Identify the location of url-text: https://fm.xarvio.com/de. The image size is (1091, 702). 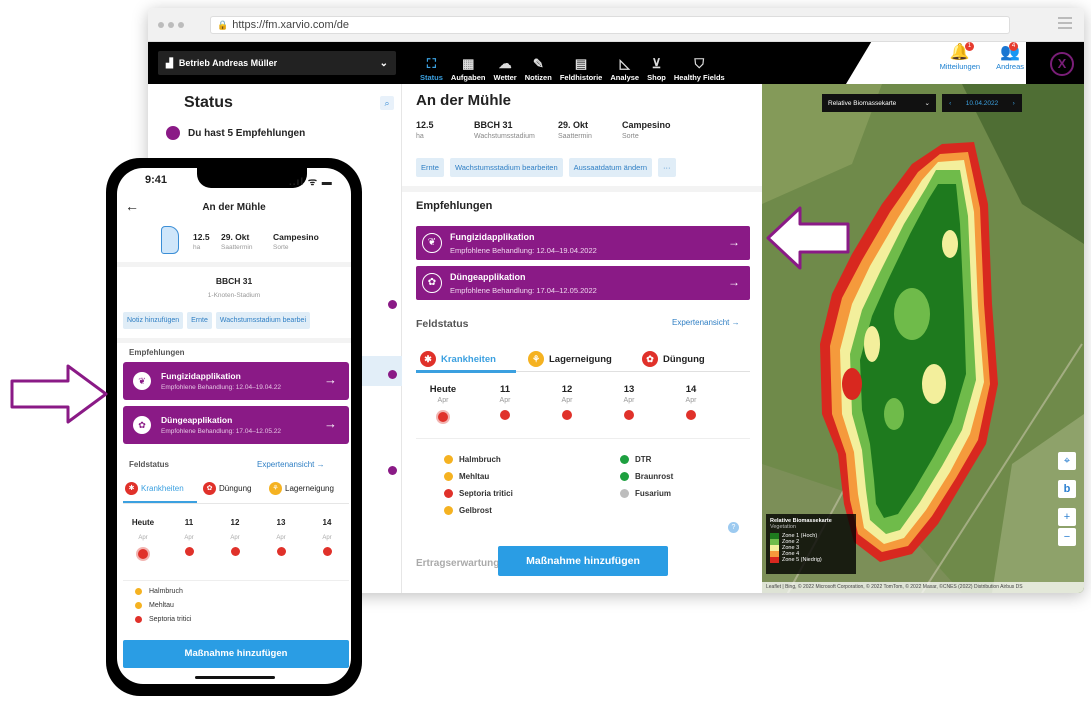
(290, 25).